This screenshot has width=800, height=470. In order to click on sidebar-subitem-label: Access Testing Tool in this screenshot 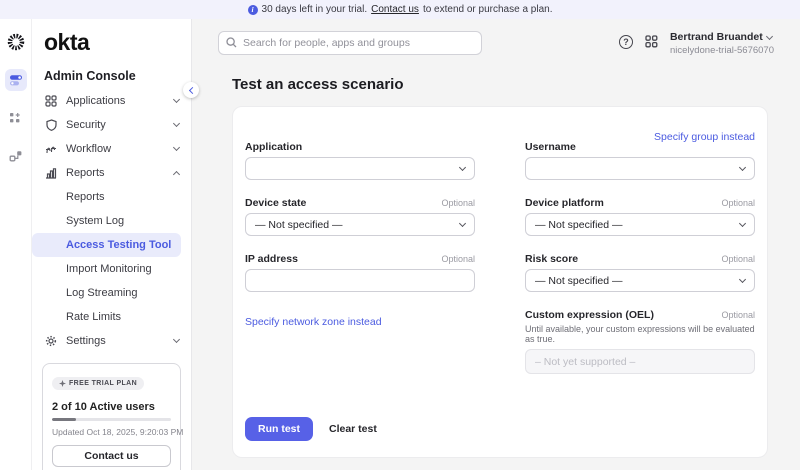, I will do `click(119, 245)`.